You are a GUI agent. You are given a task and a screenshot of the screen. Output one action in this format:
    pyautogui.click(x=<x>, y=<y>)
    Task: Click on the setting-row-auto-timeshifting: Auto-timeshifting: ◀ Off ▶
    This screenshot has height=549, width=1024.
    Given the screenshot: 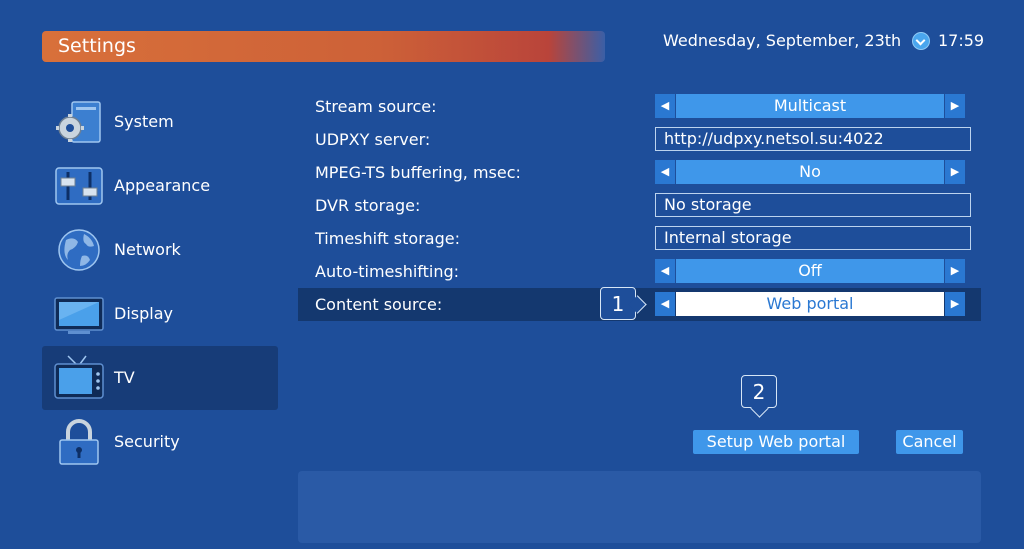 What is the action you would take?
    pyautogui.click(x=639, y=271)
    